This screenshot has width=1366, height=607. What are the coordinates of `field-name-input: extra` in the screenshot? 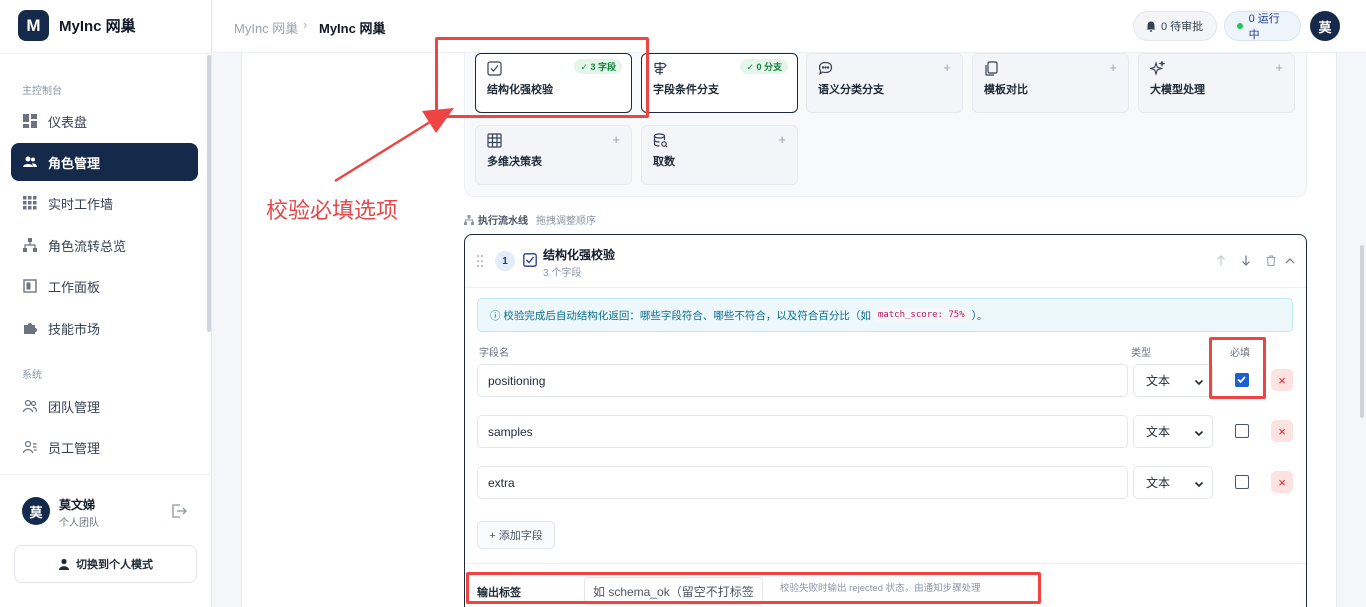 It's located at (802, 482).